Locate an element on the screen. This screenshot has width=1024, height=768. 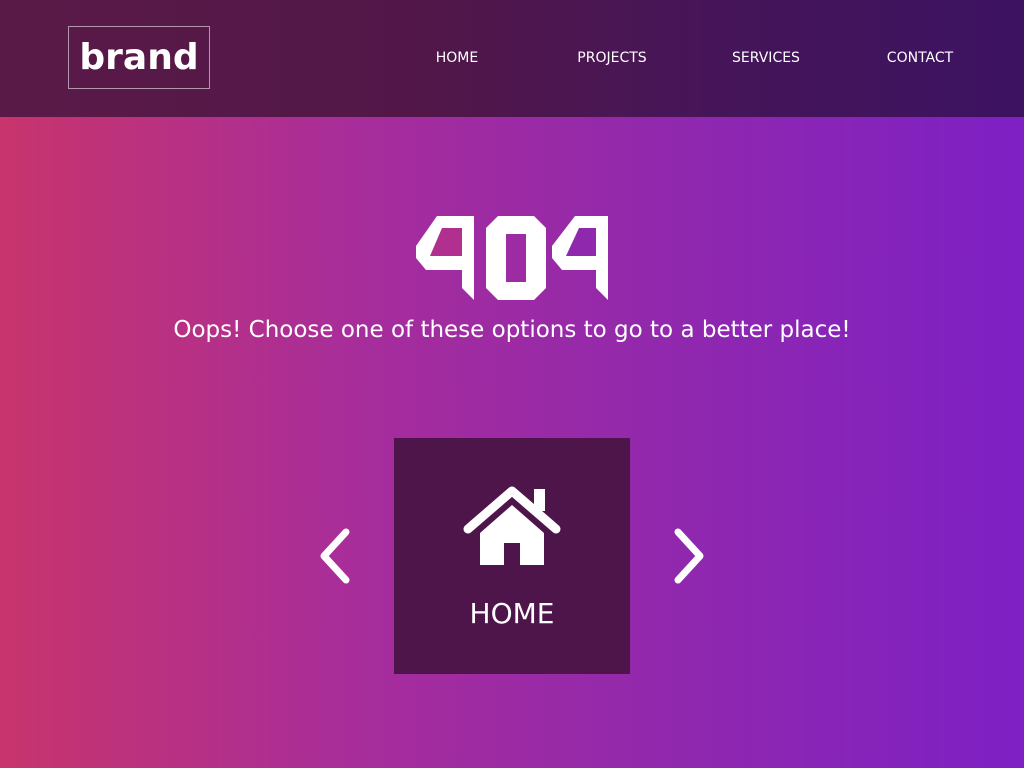
chevron-left-icon is located at coordinates (334, 556).